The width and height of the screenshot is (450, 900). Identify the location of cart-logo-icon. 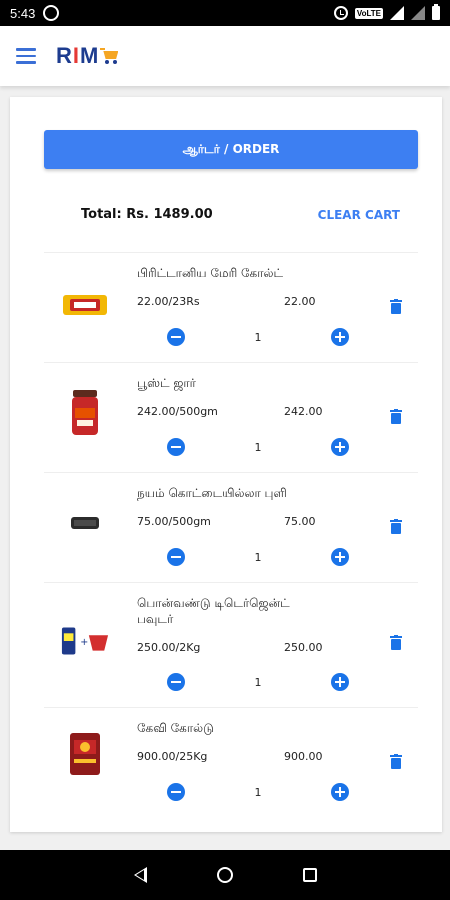
(110, 56).